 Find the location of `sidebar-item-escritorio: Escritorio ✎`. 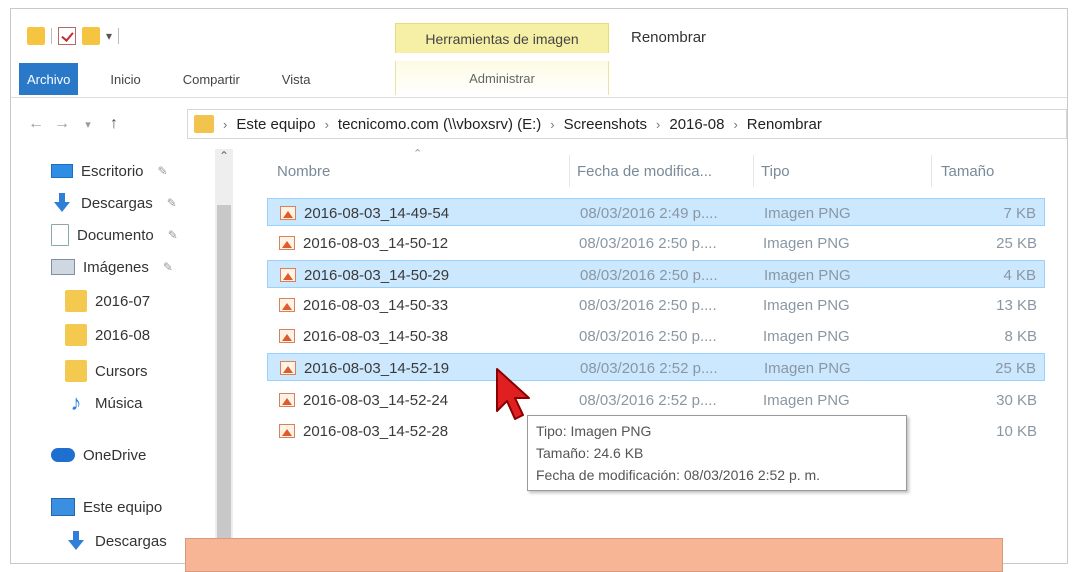

sidebar-item-escritorio: Escritorio ✎ is located at coordinates (109, 171).